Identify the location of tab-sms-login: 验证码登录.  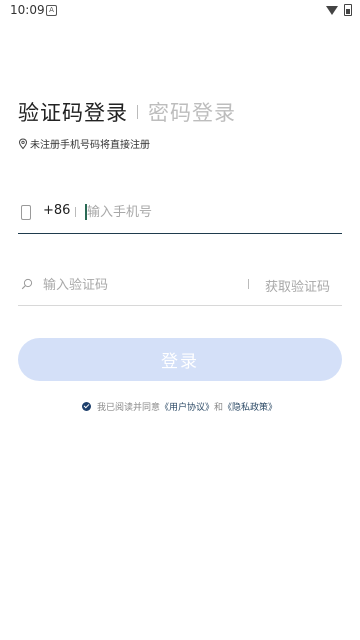
(73, 112).